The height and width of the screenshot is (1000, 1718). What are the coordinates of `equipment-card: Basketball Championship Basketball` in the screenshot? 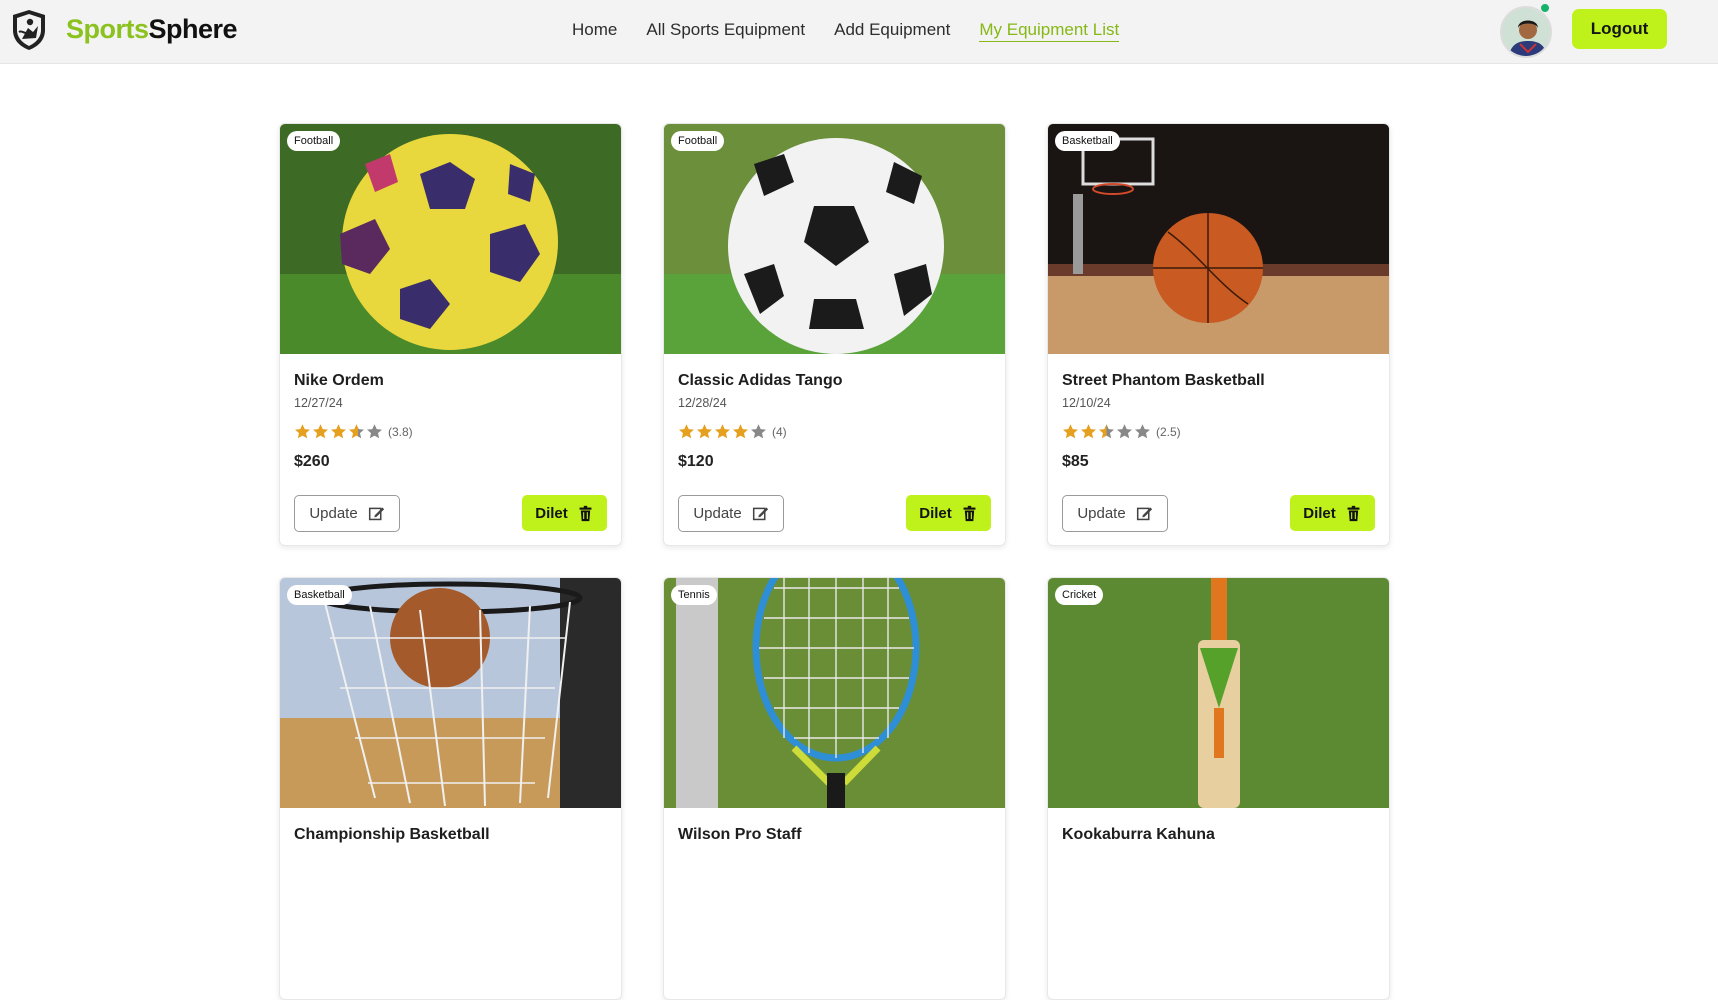 It's located at (450, 788).